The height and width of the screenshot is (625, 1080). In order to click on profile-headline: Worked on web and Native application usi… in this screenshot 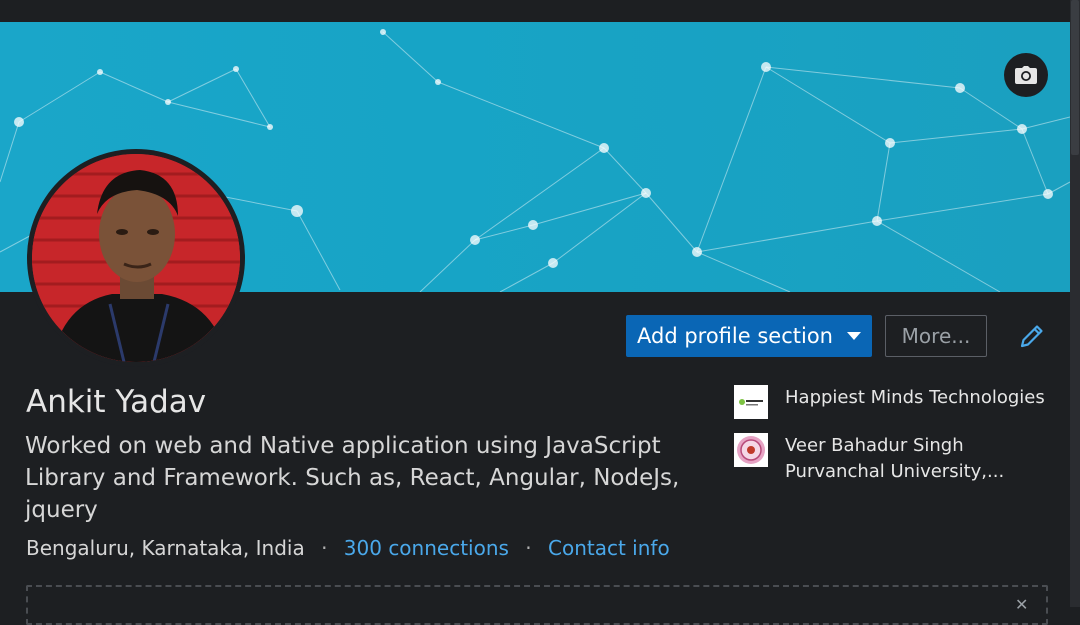, I will do `click(352, 478)`.